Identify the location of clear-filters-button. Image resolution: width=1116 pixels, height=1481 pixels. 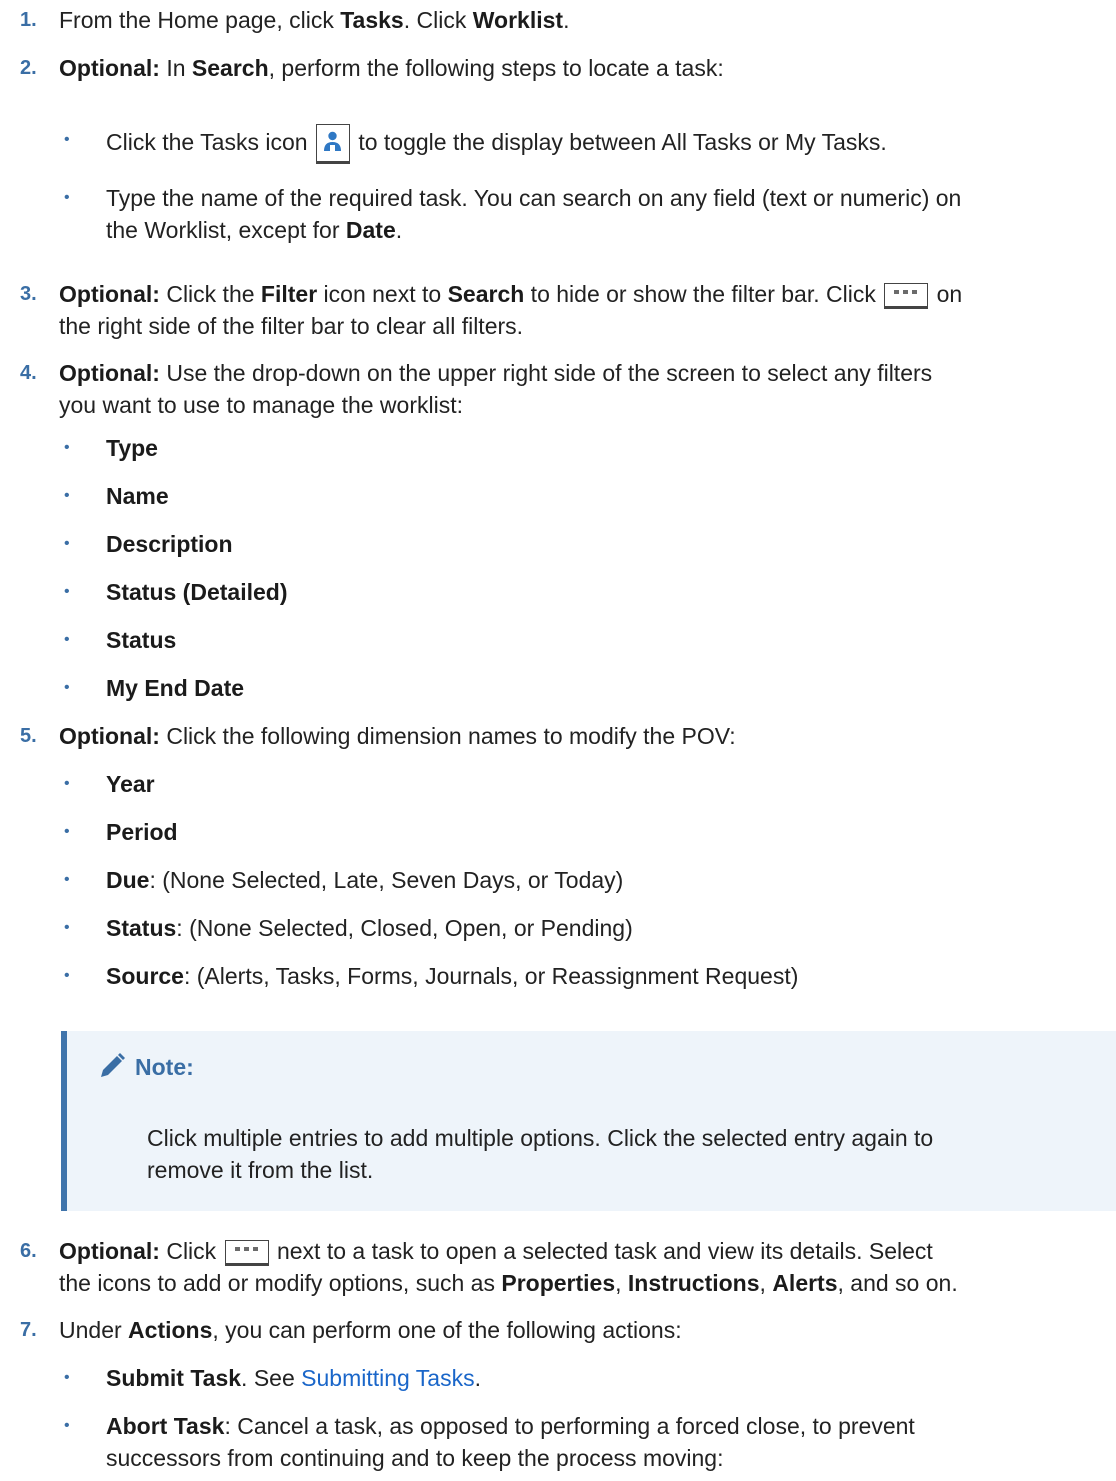
(906, 296).